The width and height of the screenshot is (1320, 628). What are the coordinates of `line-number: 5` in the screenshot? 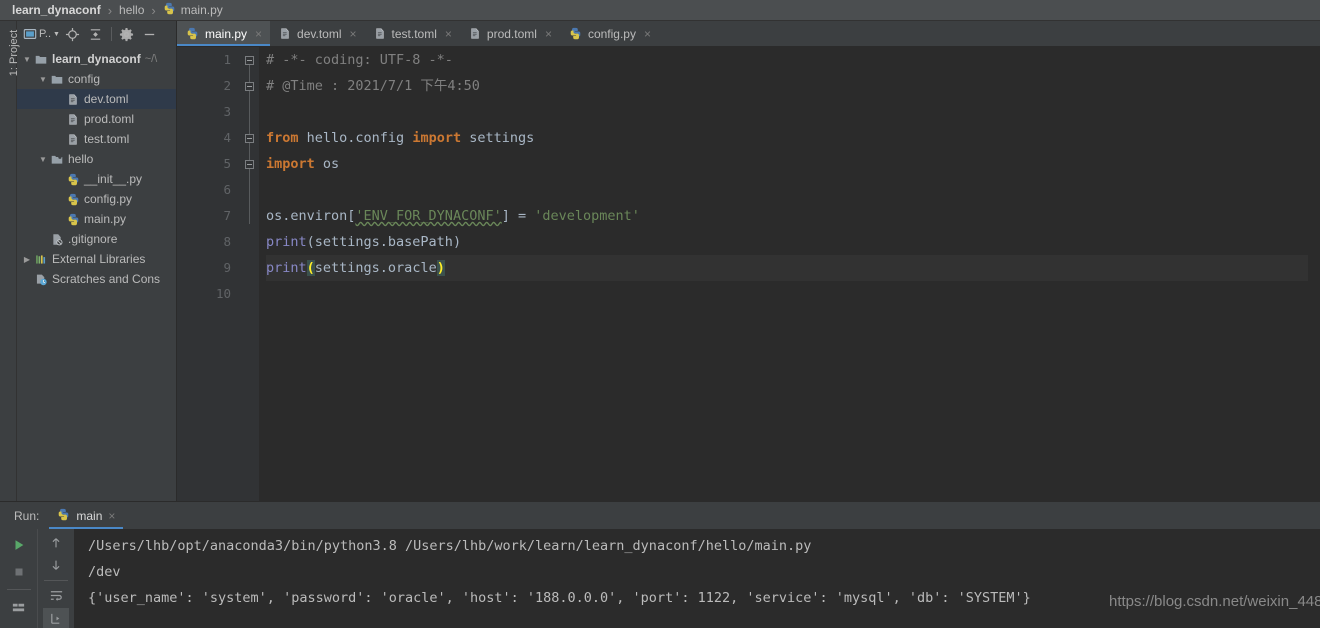 It's located at (227, 163).